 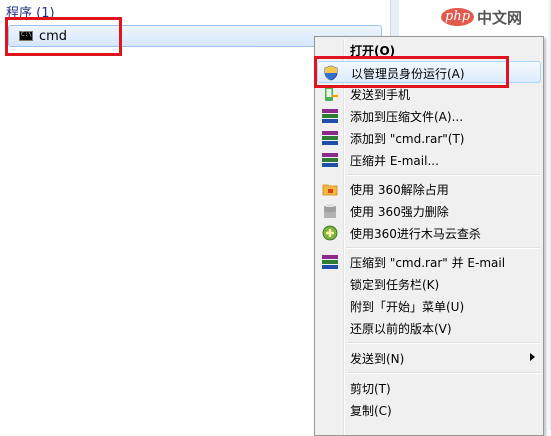 What do you see at coordinates (500, 17) in the screenshot?
I see `logo-cn-text: 中文网` at bounding box center [500, 17].